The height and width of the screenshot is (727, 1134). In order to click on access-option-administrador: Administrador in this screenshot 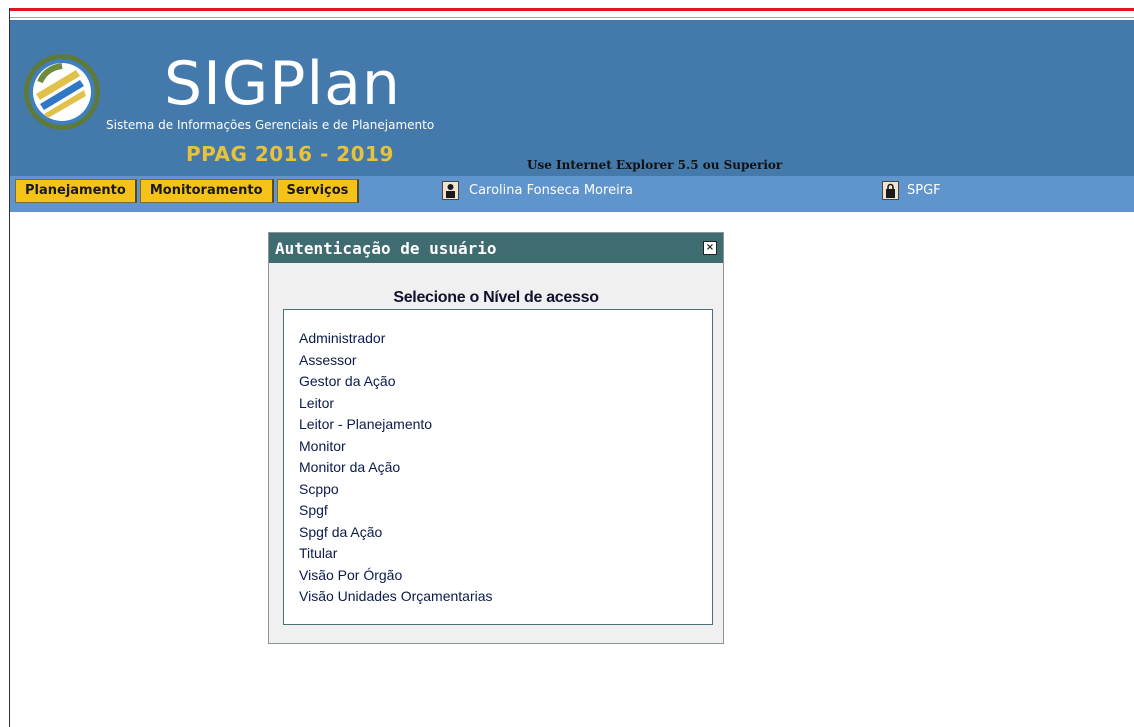, I will do `click(505, 339)`.